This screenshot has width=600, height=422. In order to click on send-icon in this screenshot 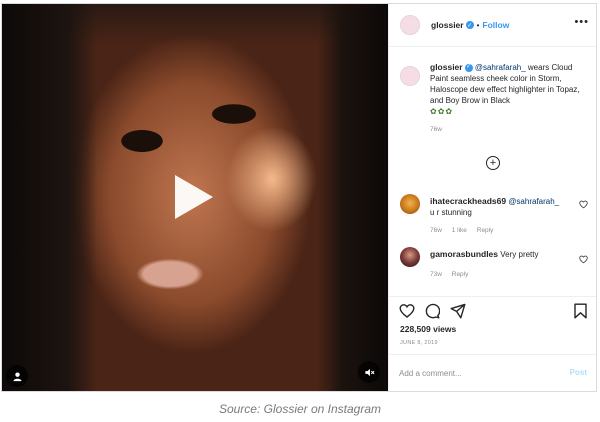, I will do `click(458, 311)`.